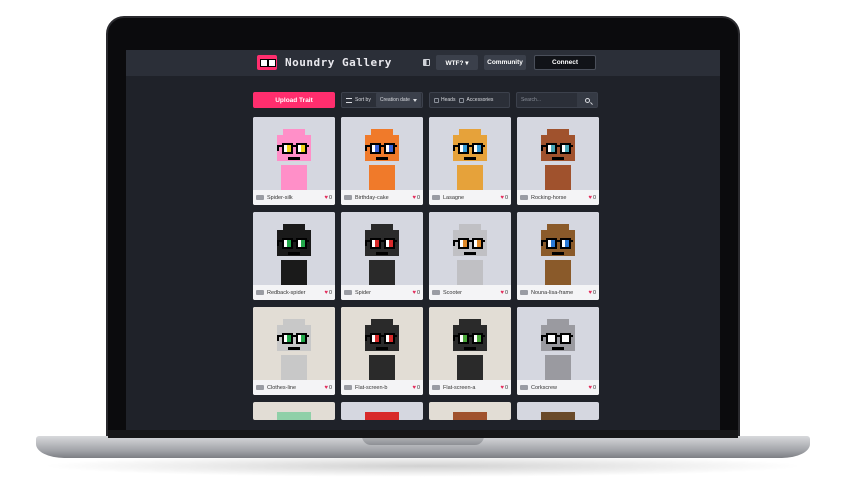  I want to click on search-input, so click(547, 100).